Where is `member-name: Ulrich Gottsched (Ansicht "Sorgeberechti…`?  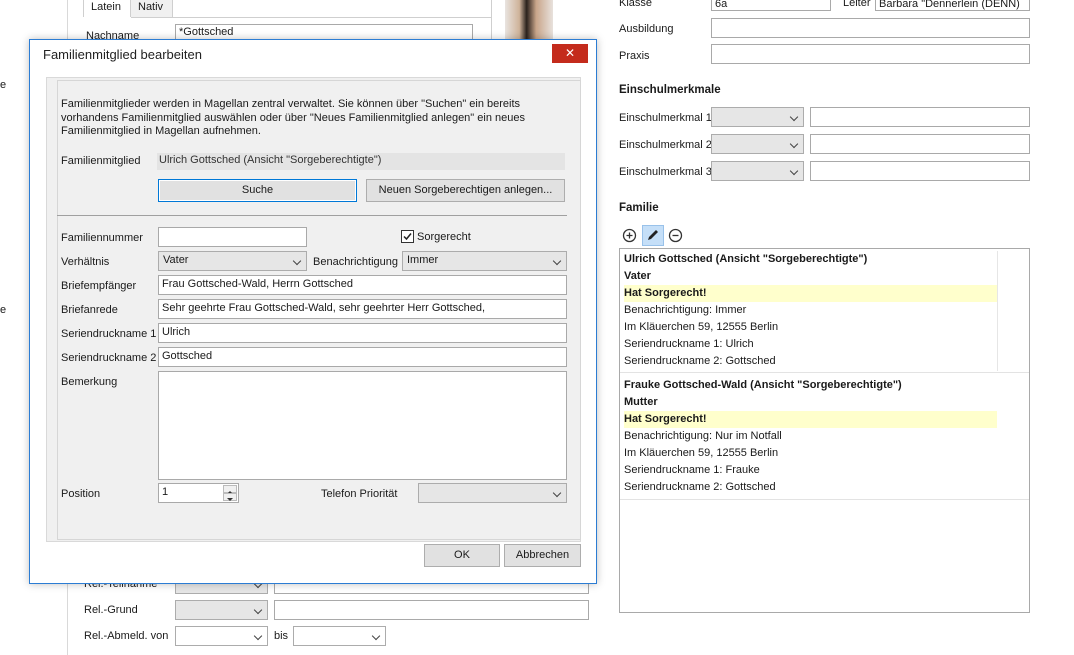 member-name: Ulrich Gottsched (Ansicht "Sorgeberechti… is located at coordinates (746, 259).